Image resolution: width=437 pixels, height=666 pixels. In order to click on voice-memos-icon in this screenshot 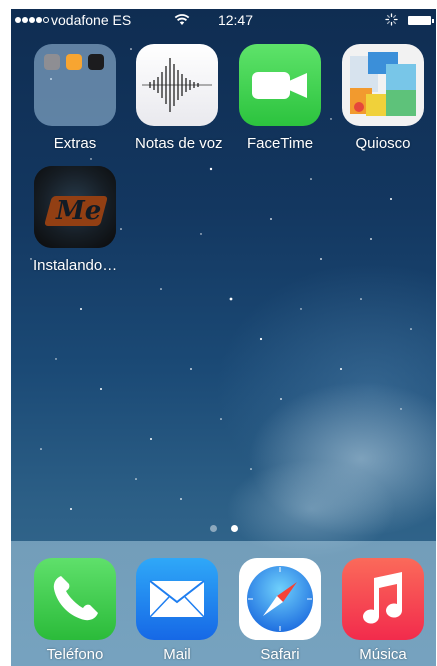, I will do `click(177, 85)`.